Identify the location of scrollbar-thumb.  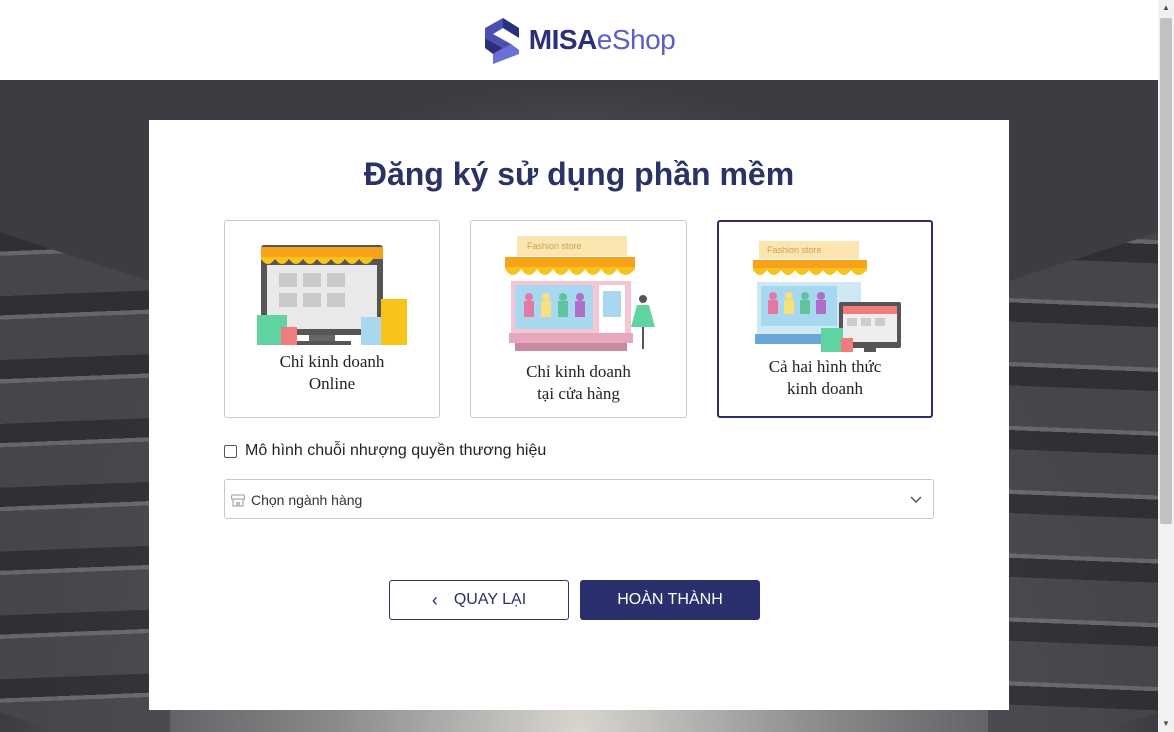
(1166, 271).